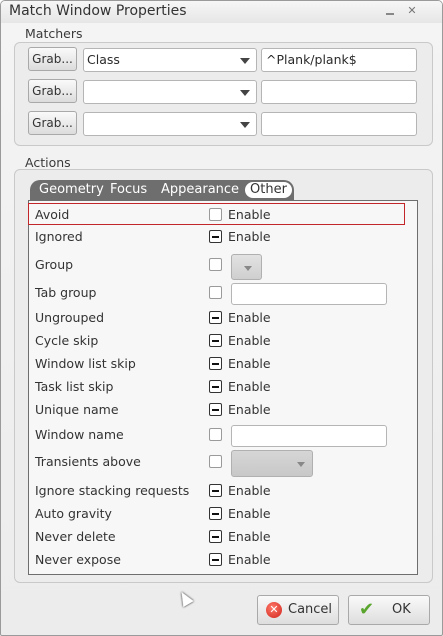  What do you see at coordinates (98, 11) in the screenshot?
I see `window-title: Match Window Properties` at bounding box center [98, 11].